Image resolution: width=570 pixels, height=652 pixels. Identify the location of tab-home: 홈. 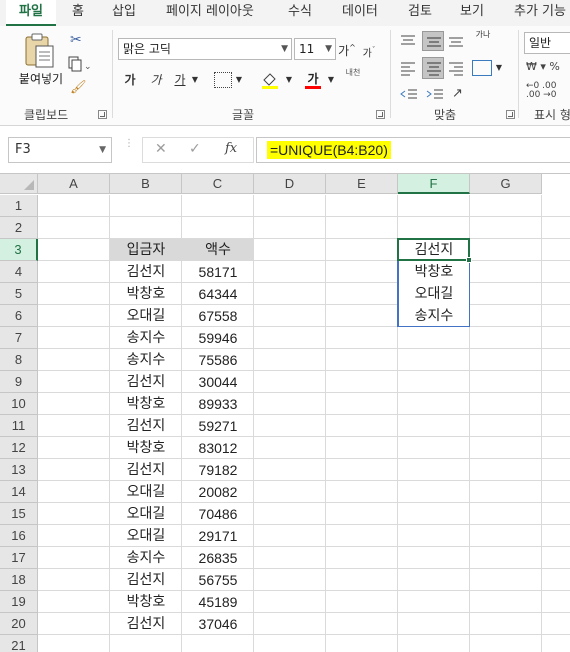
(78, 13).